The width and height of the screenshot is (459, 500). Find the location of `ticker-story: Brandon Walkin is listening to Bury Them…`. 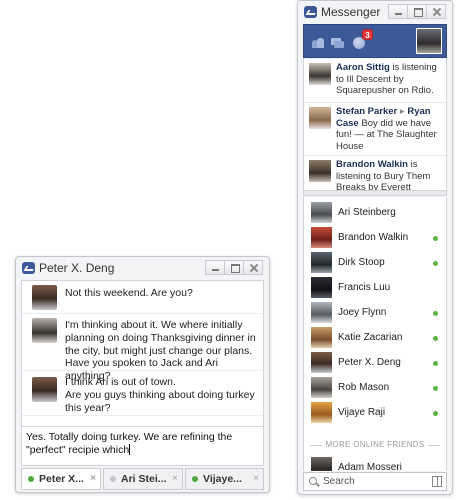

ticker-story: Brandon Walkin is listening to Bury Them… is located at coordinates (375, 173).